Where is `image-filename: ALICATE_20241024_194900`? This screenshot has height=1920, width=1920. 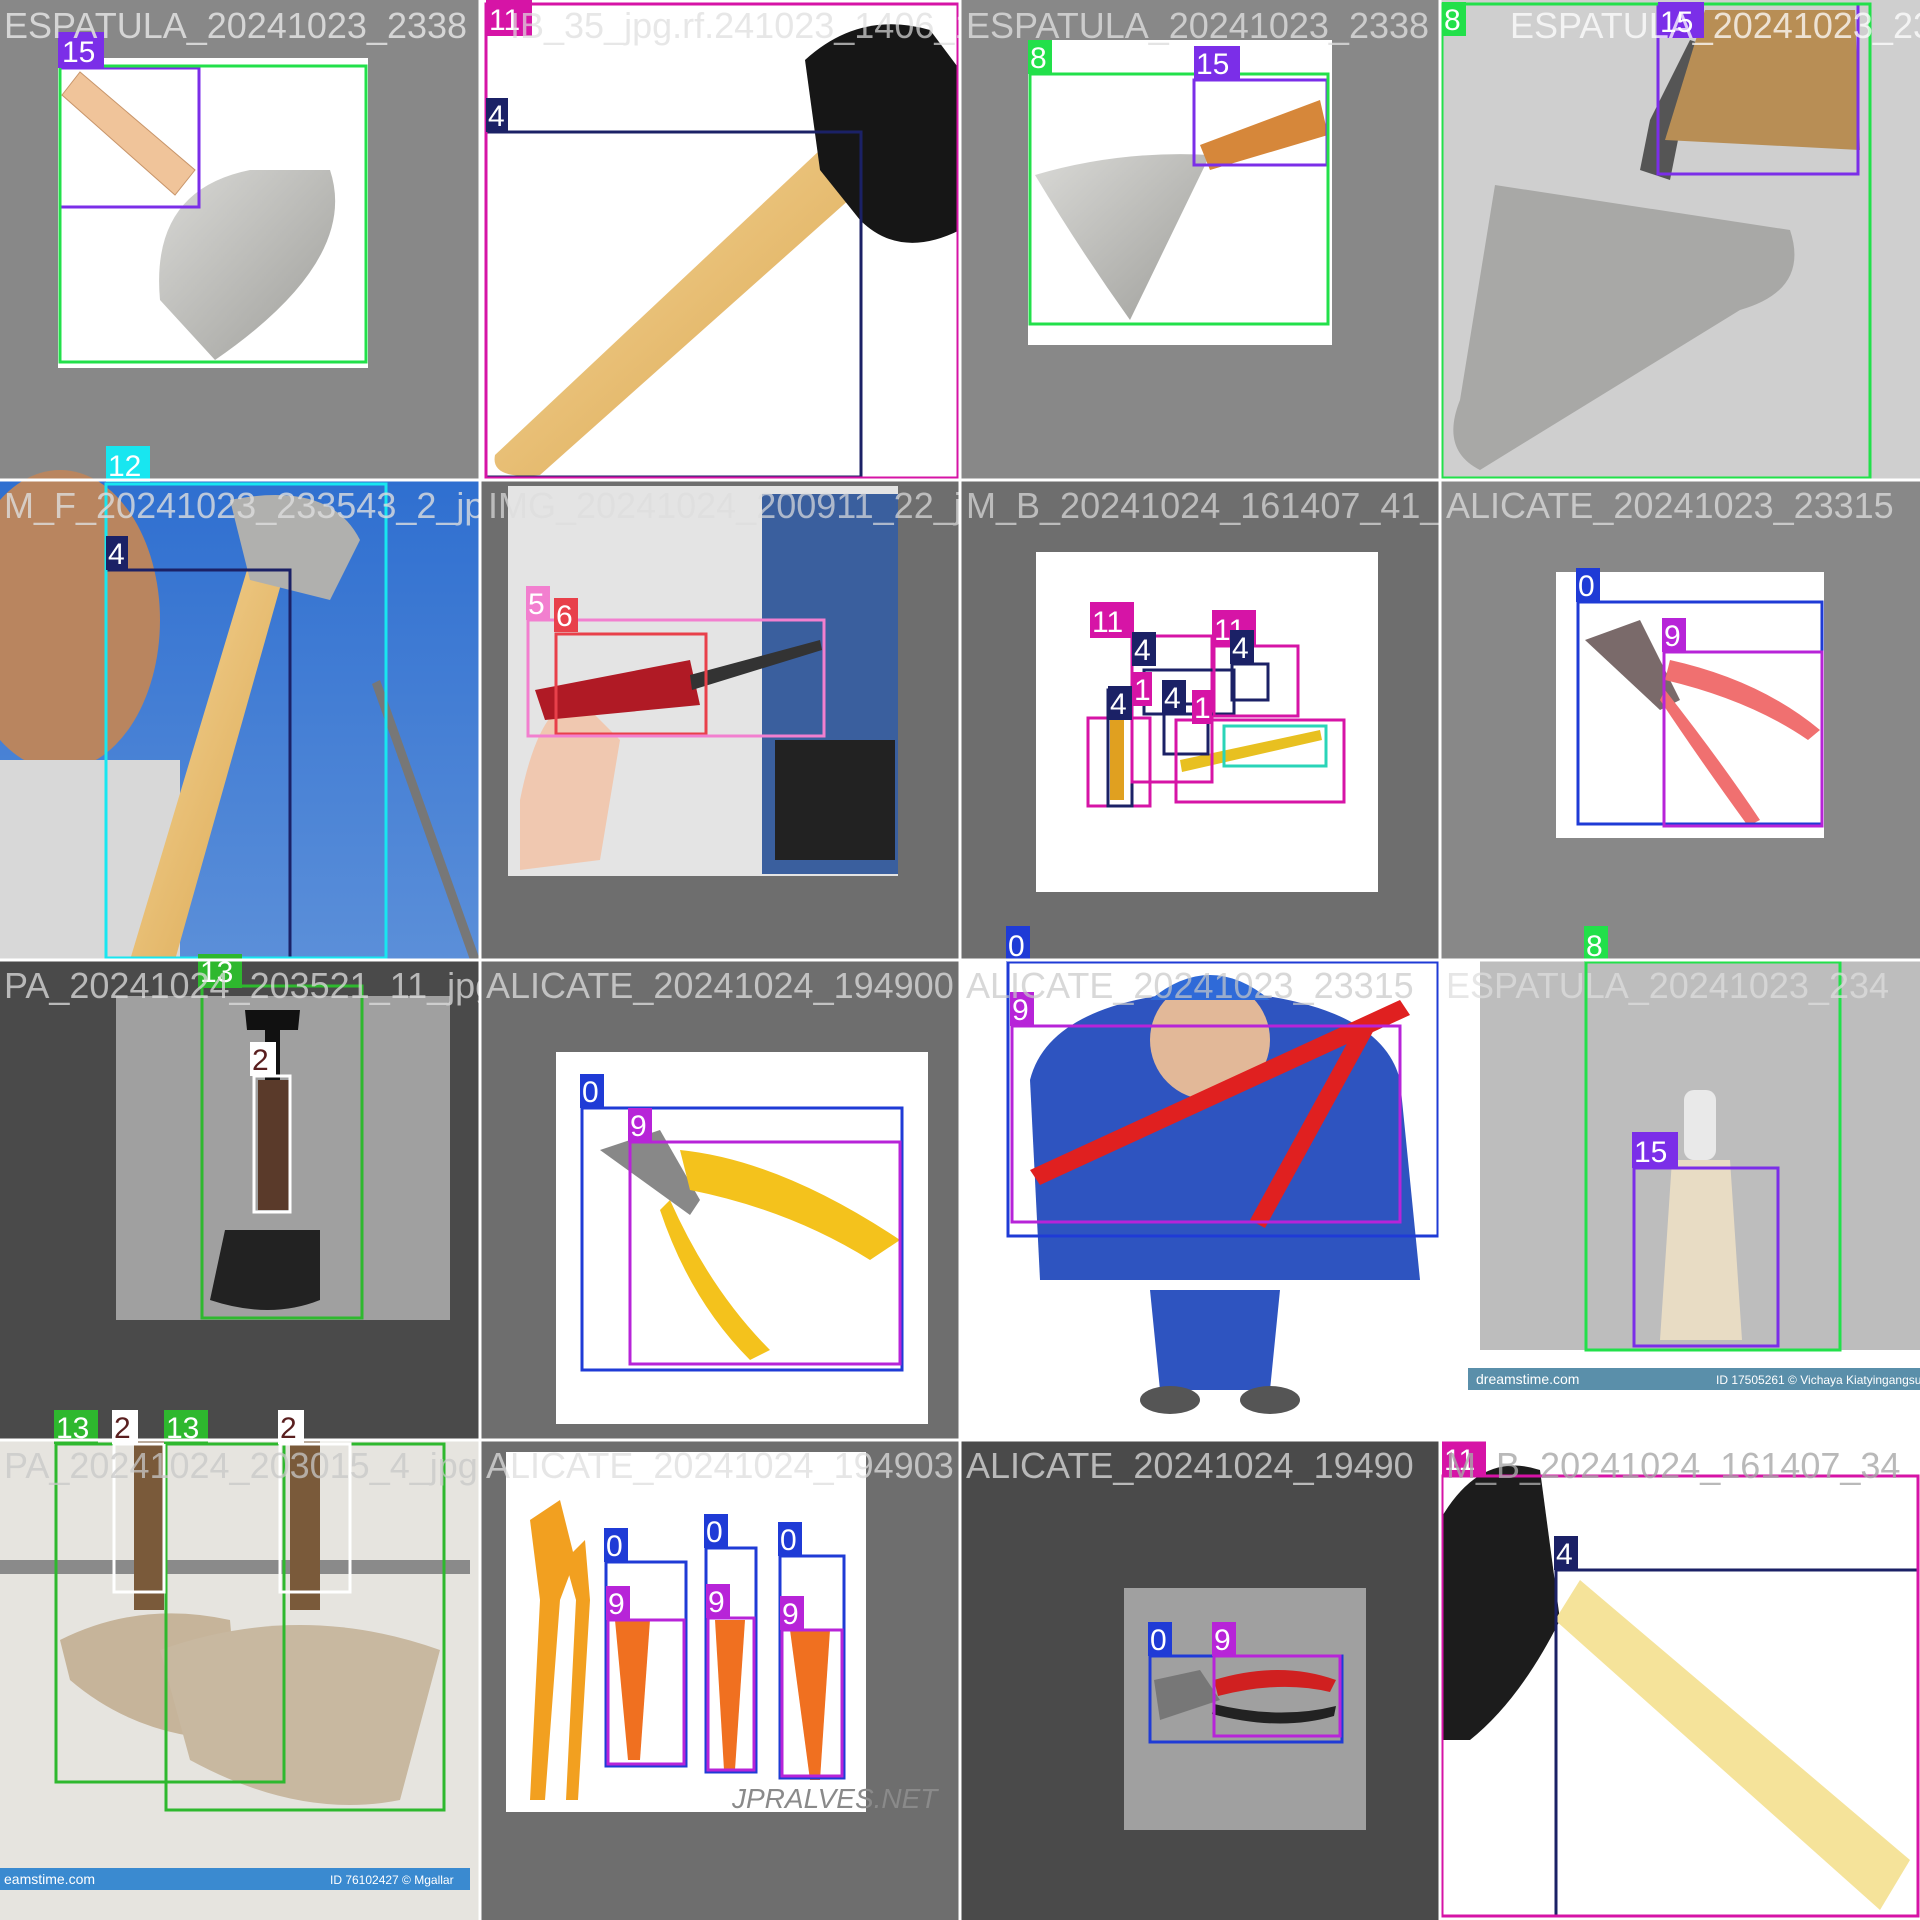
image-filename: ALICATE_20241024_194900 is located at coordinates (720, 985).